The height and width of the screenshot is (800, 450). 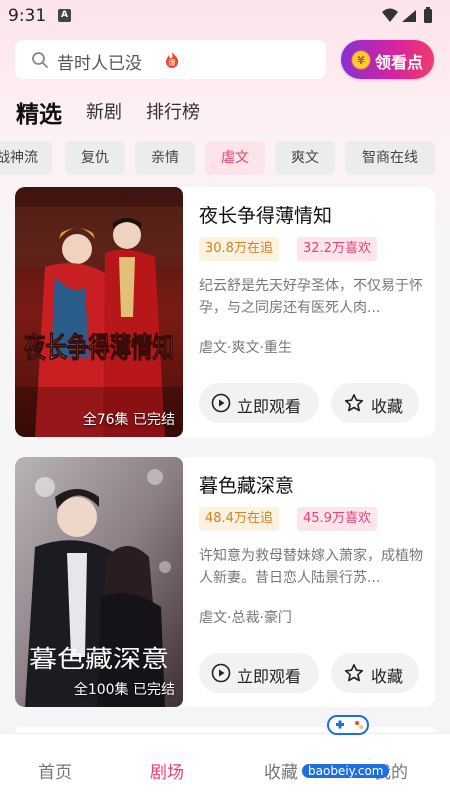 I want to click on chip-smart: 智商在线, so click(x=390, y=158).